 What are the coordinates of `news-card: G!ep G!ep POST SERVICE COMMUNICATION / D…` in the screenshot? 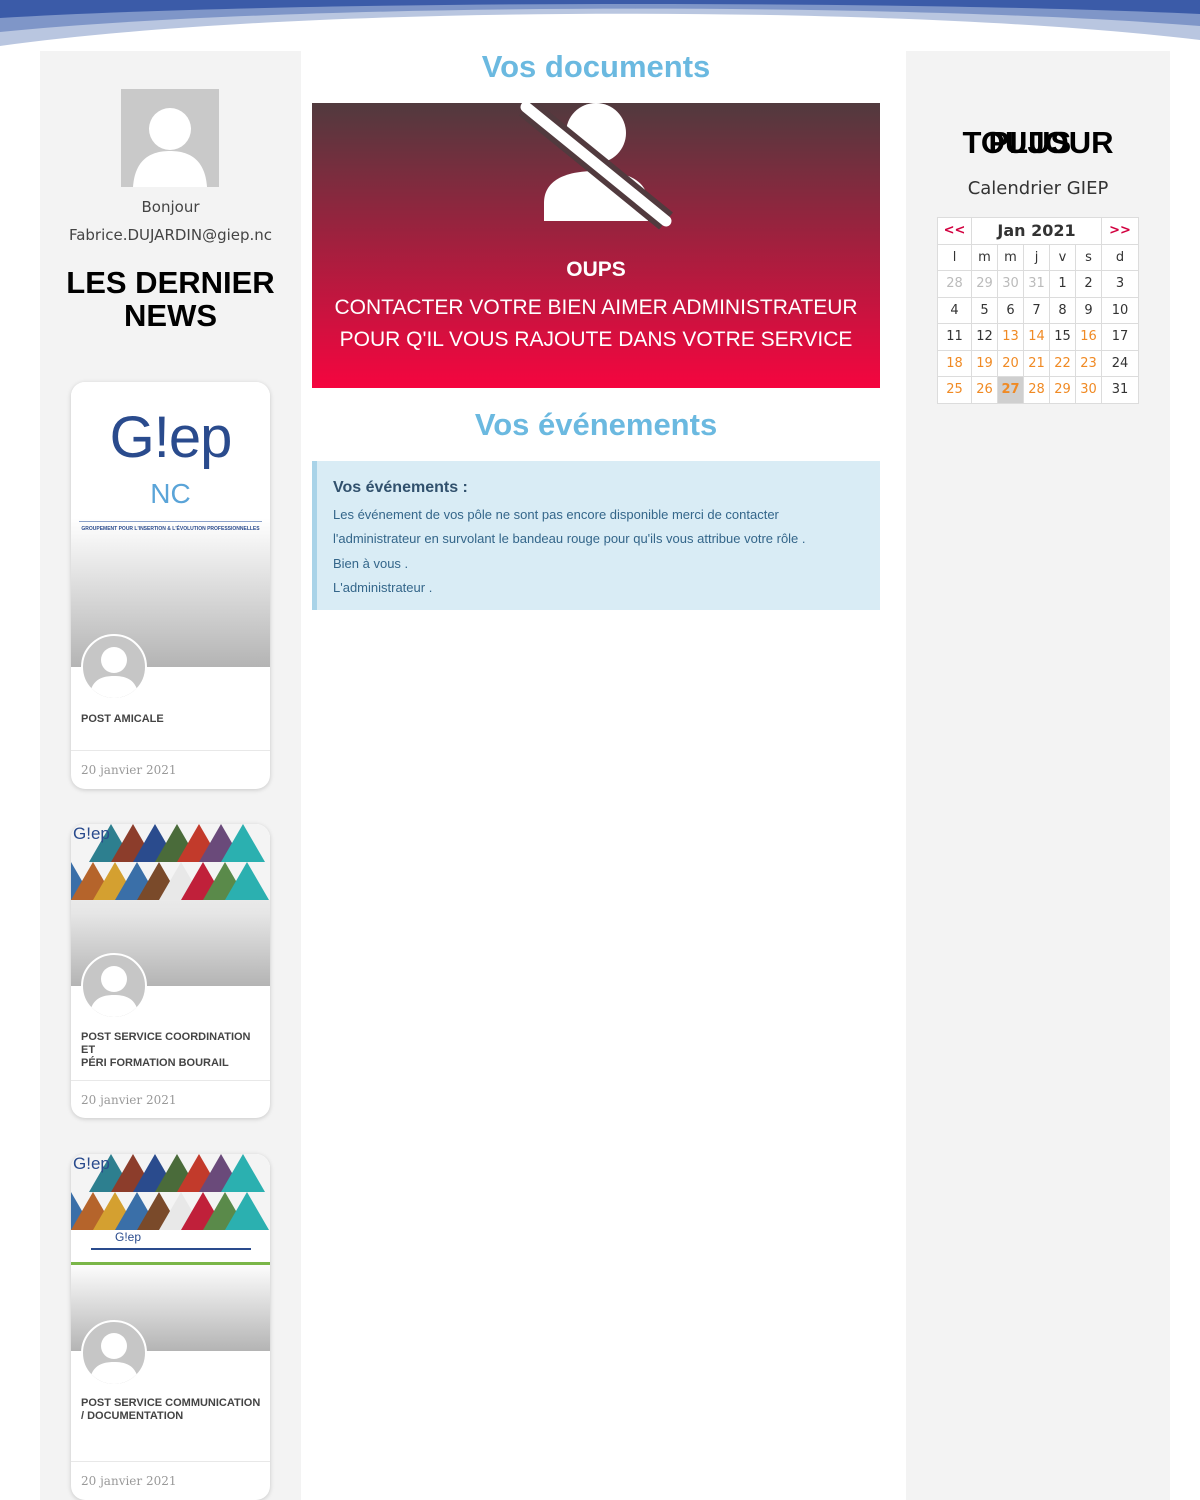 It's located at (170, 1327).